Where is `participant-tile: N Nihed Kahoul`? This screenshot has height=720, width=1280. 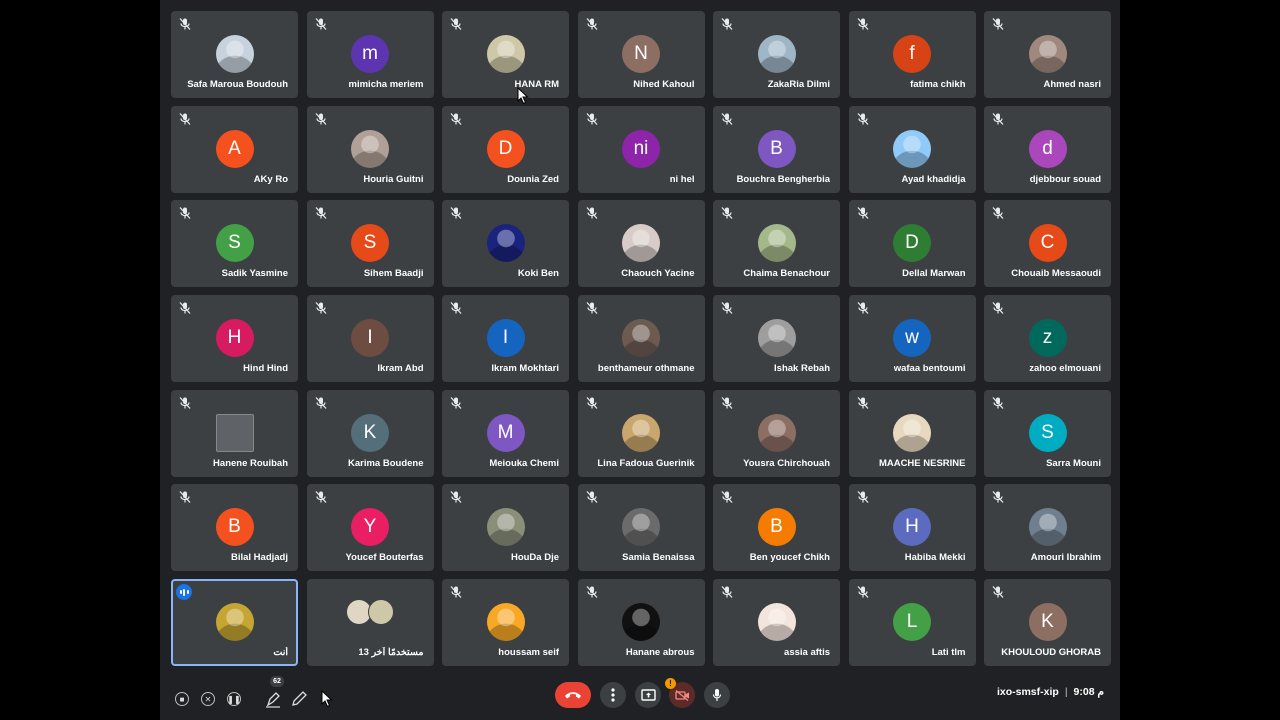
participant-tile: N Nihed Kahoul is located at coordinates (641, 54).